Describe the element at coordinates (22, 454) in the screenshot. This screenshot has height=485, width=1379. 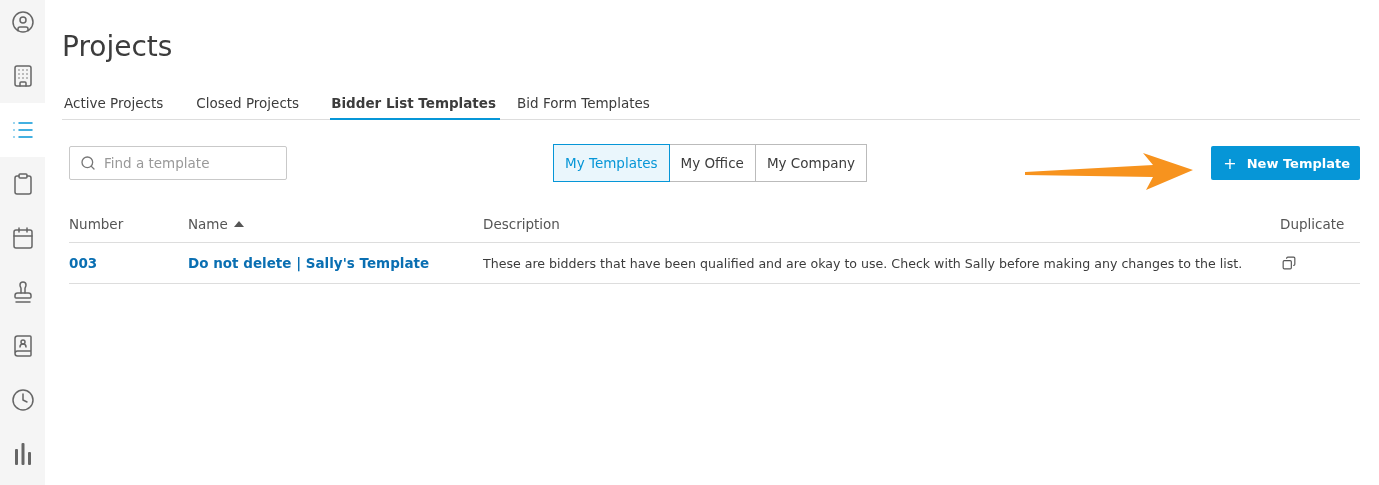
I see `bar-chart-icon` at that location.